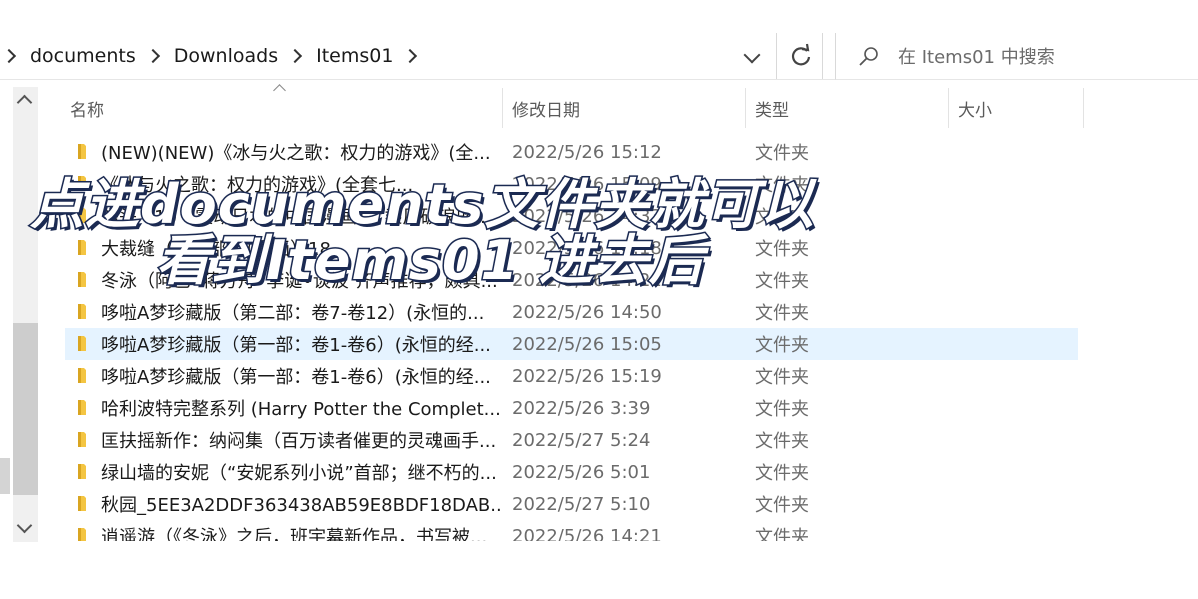 The height and width of the screenshot is (599, 1198). Describe the element at coordinates (1018, 108) in the screenshot. I see `column-header-size: 大小` at that location.